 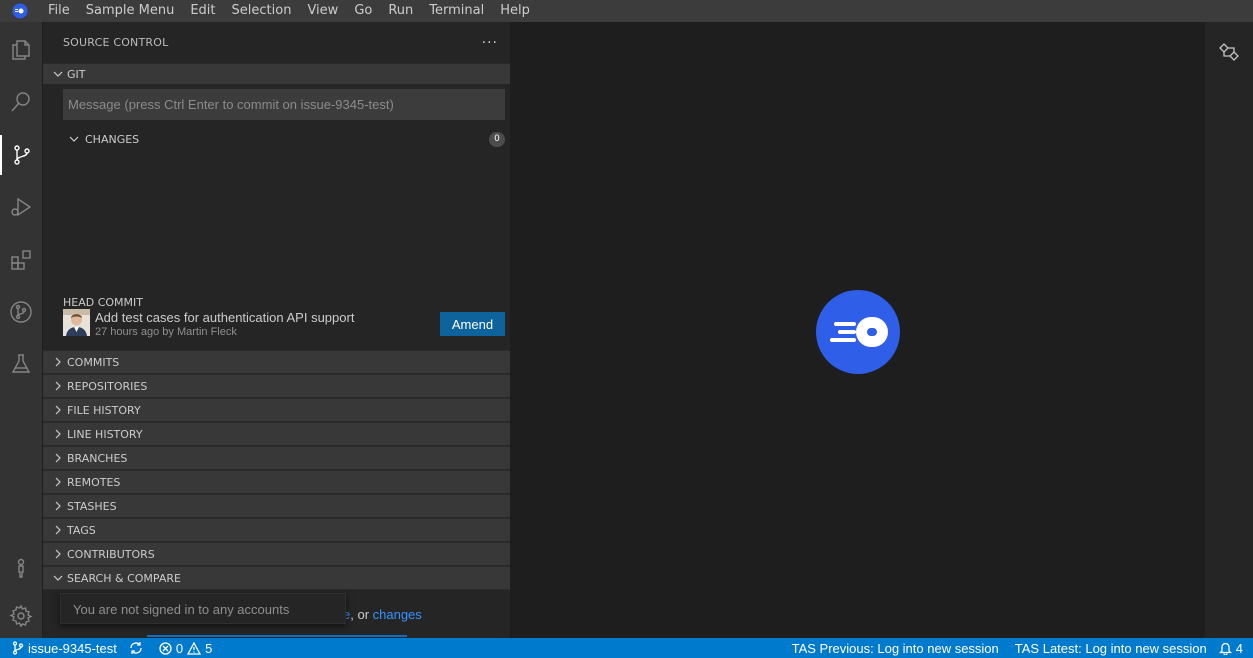 I want to click on menu-run: Run, so click(x=400, y=11).